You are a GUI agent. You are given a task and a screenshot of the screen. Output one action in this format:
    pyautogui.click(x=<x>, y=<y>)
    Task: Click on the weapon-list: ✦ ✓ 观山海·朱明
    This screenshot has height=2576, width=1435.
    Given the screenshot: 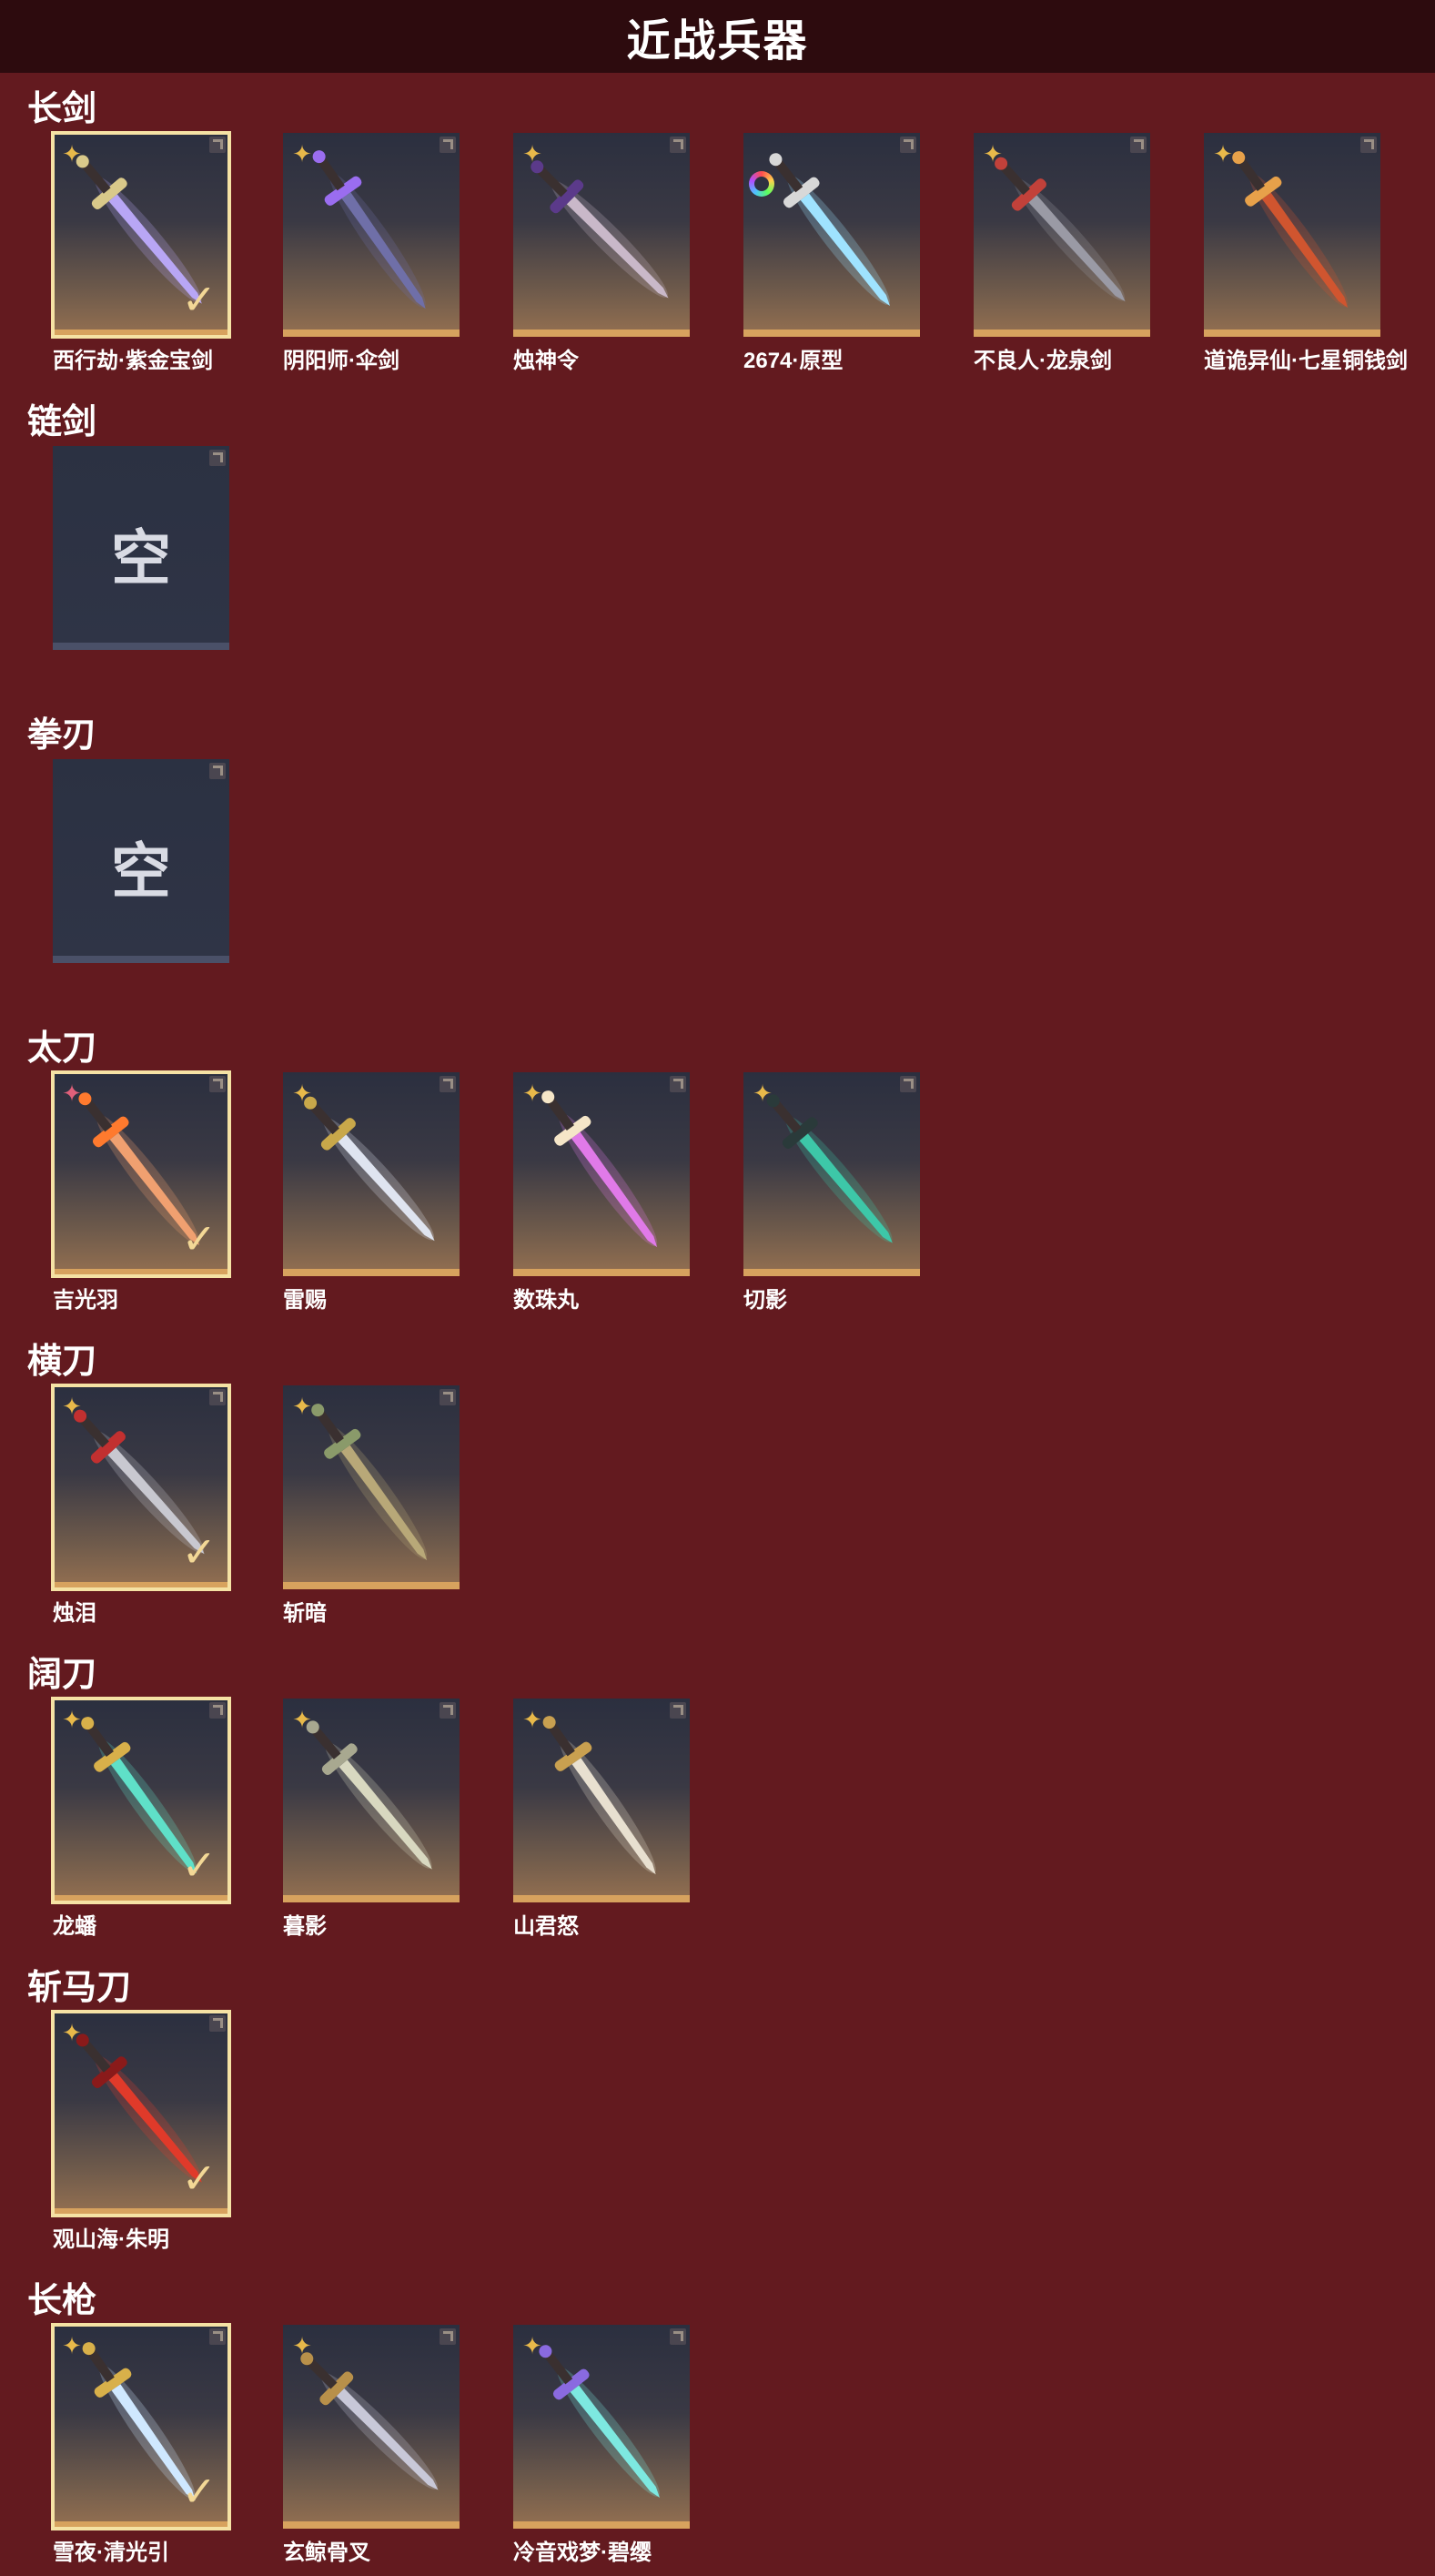 What is the action you would take?
    pyautogui.click(x=743, y=2138)
    